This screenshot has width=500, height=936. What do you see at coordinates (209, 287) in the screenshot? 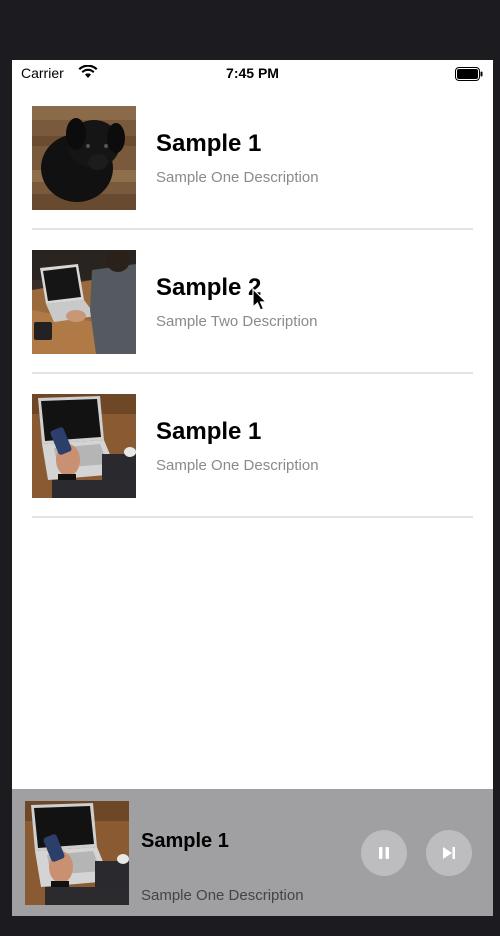
I see `item-title: Sample 2` at bounding box center [209, 287].